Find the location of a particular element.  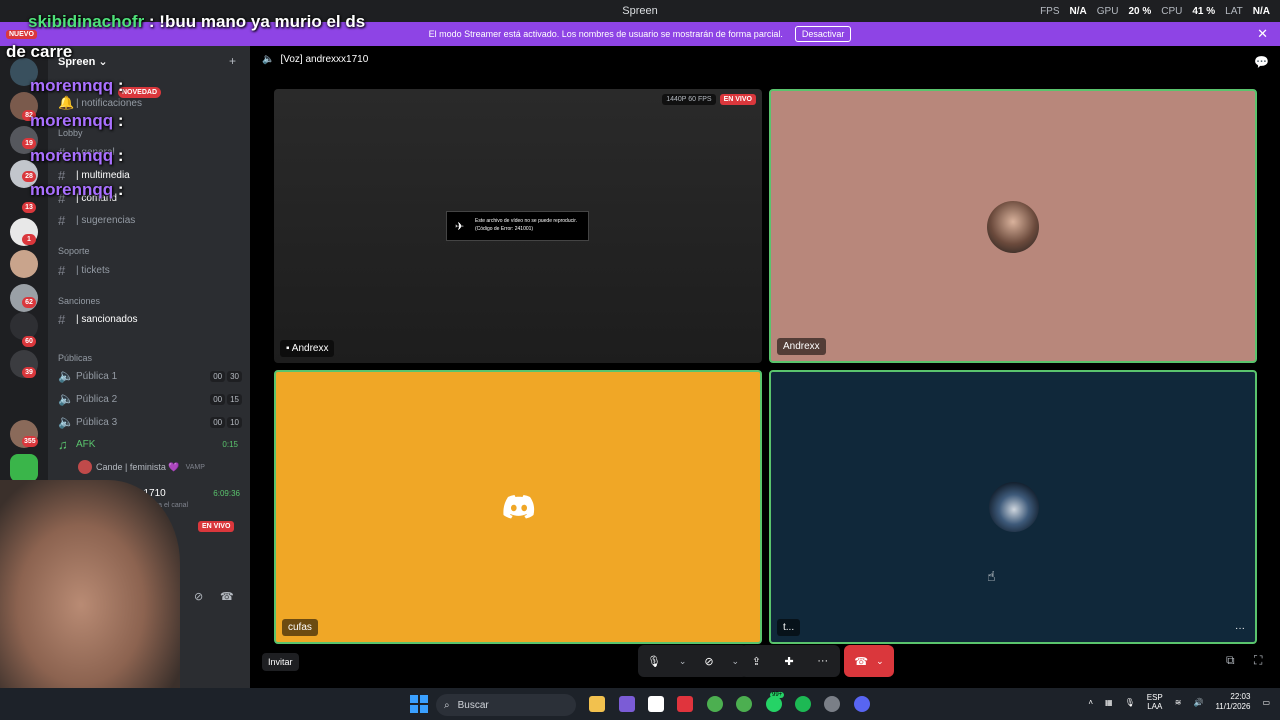

file-explorer-icon is located at coordinates (597, 704).